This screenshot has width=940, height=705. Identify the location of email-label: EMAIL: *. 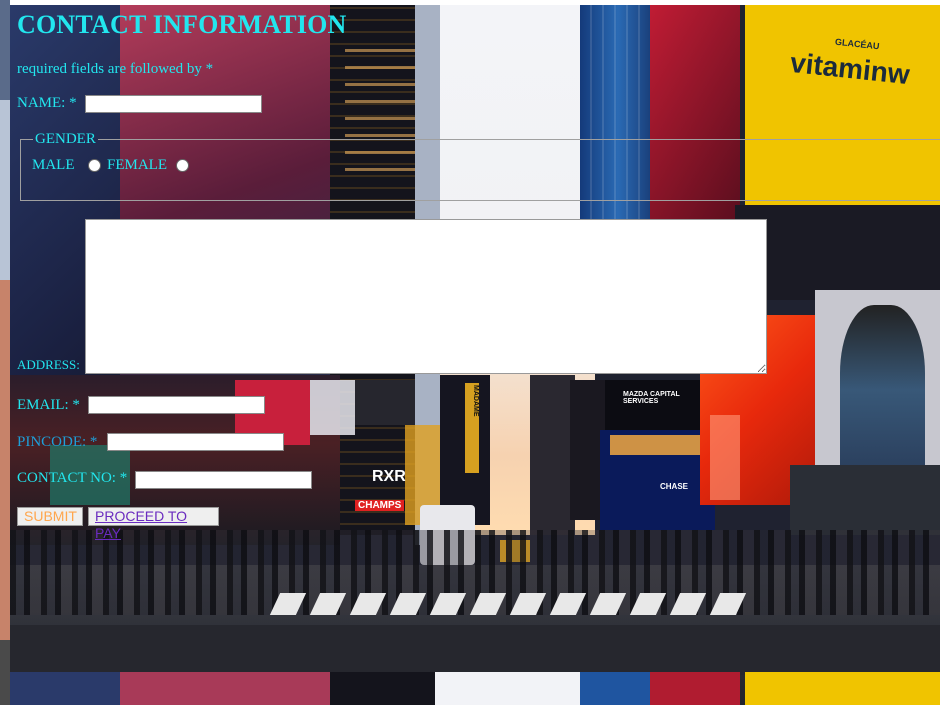
(48, 405).